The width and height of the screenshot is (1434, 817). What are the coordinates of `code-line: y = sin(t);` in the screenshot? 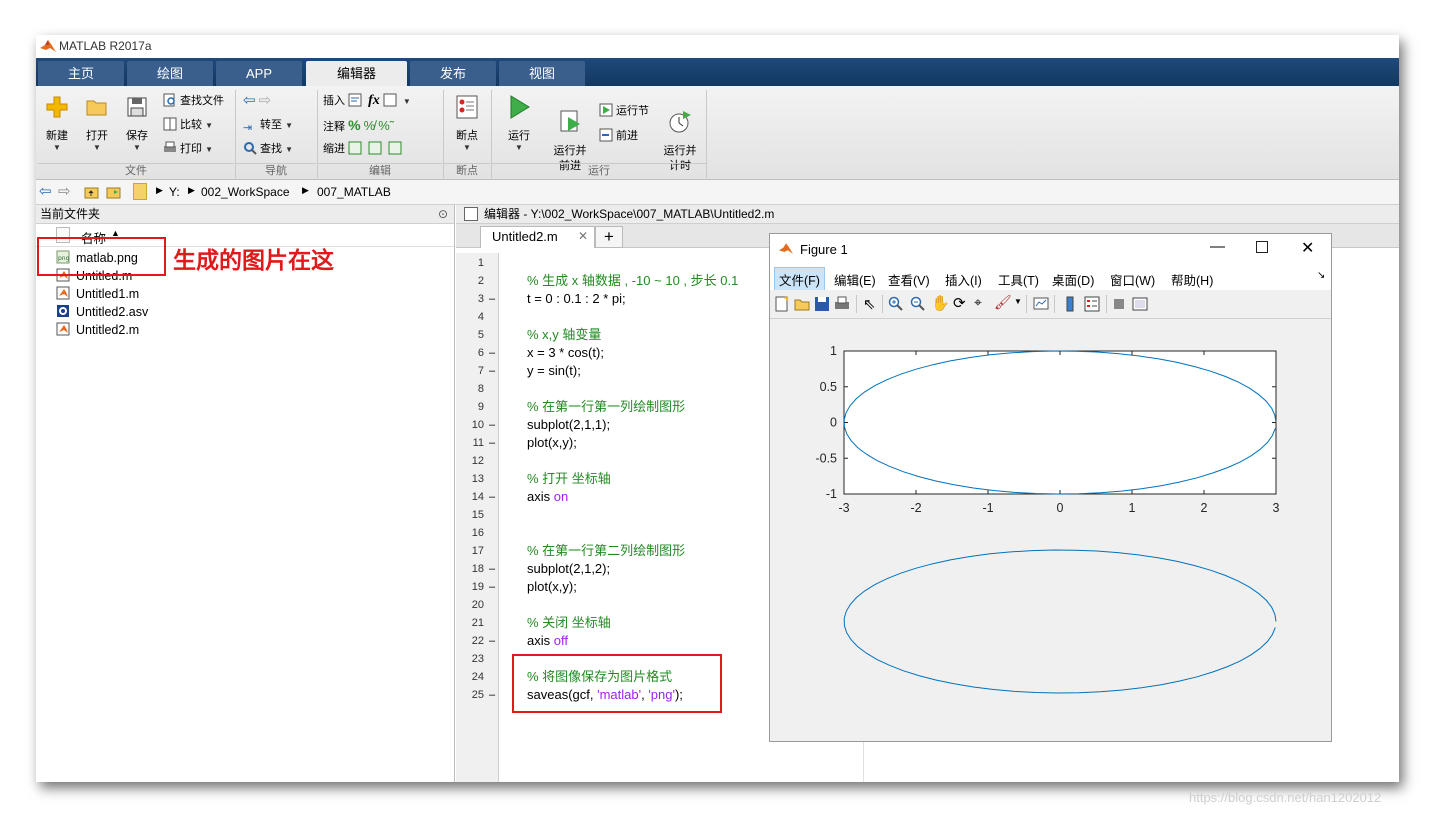 It's located at (554, 371).